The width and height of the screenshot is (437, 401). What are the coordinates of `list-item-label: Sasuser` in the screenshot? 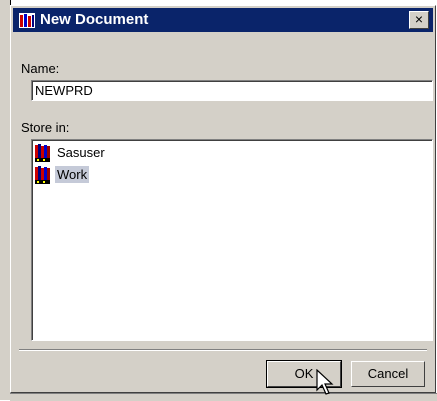 It's located at (81, 152).